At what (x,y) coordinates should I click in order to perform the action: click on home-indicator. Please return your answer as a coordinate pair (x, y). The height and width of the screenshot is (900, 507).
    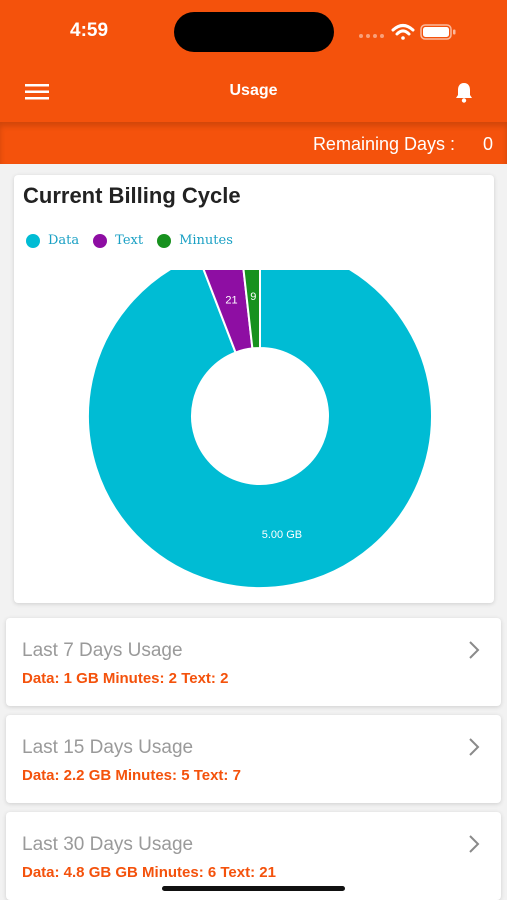
    Looking at the image, I should click on (253, 888).